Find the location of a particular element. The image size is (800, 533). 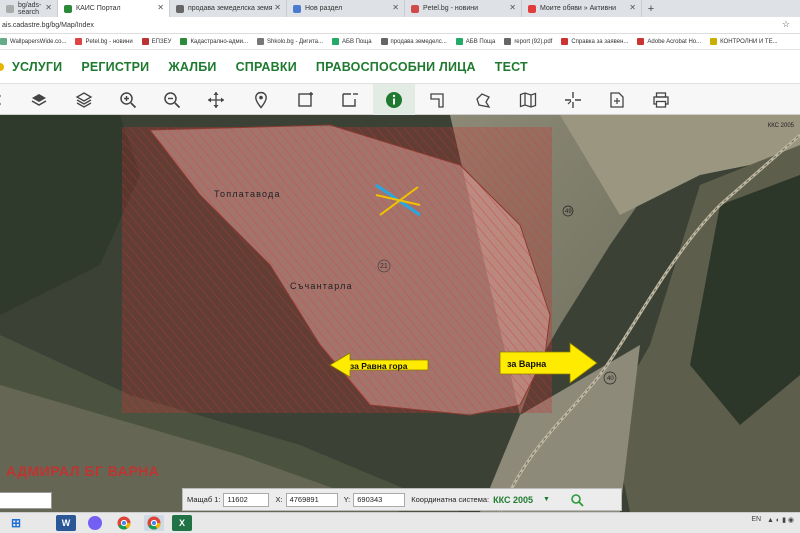

tool-export is located at coordinates (617, 100).